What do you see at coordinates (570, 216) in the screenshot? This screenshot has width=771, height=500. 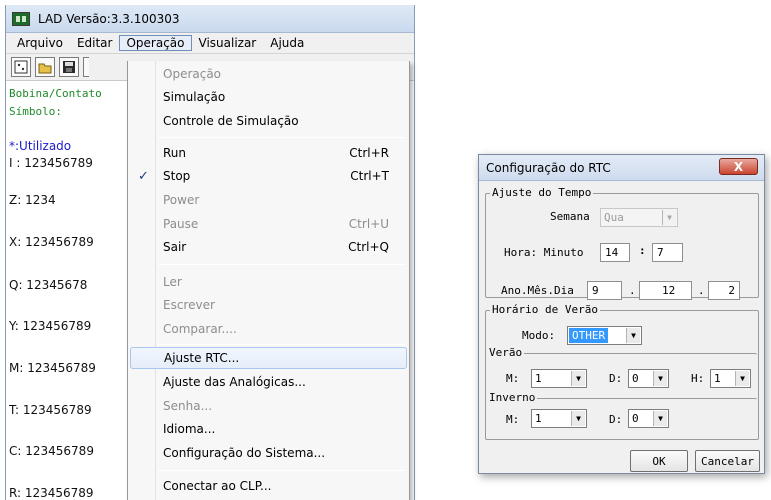 I see `semana-label: Semana` at bounding box center [570, 216].